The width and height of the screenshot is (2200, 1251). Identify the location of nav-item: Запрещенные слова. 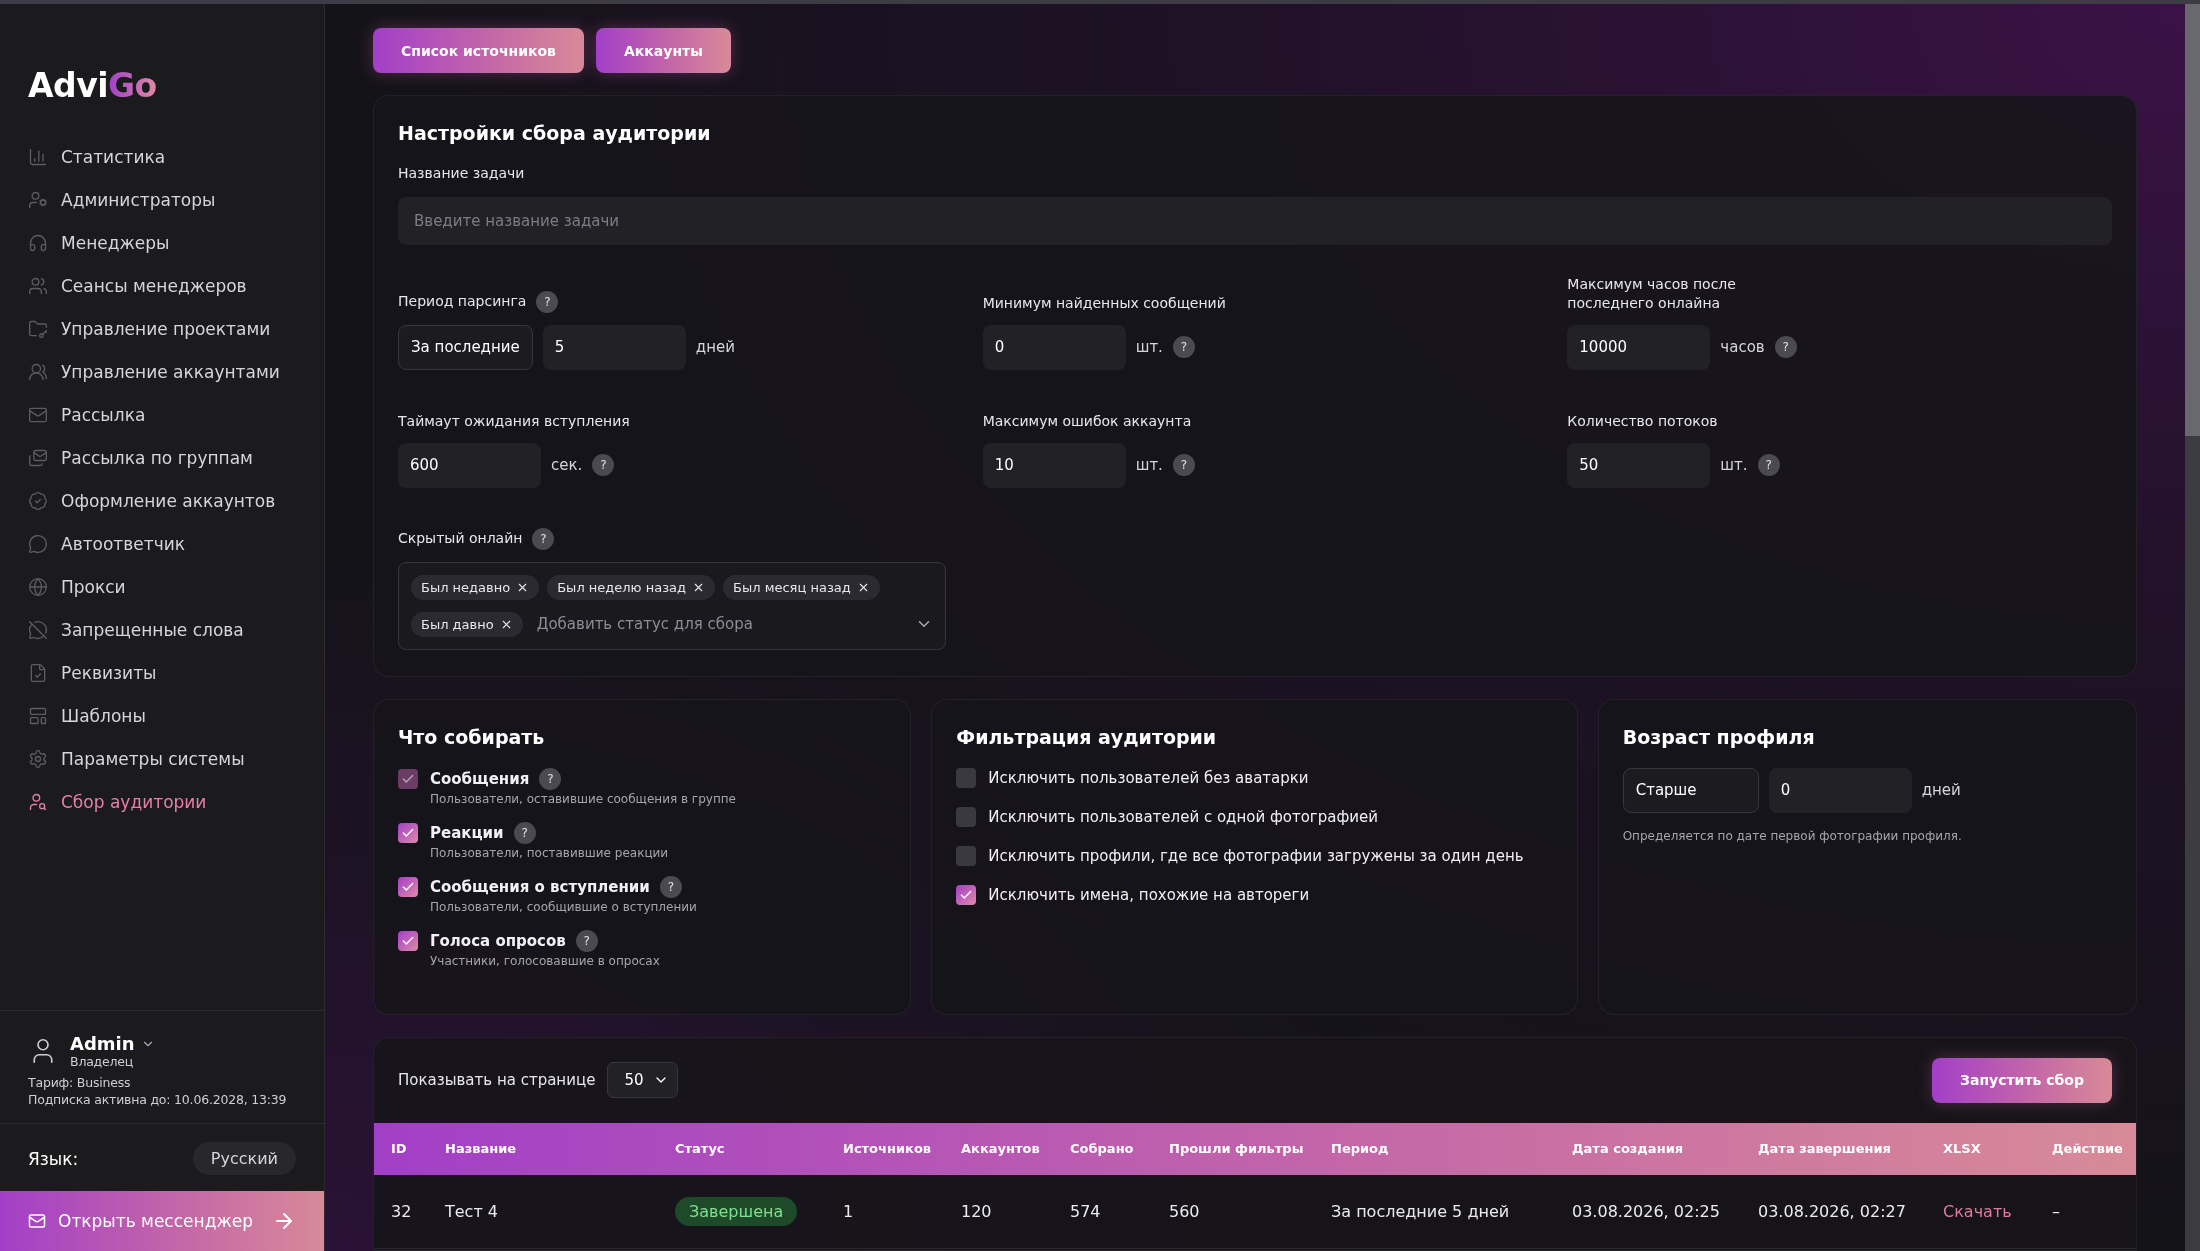
(136, 630).